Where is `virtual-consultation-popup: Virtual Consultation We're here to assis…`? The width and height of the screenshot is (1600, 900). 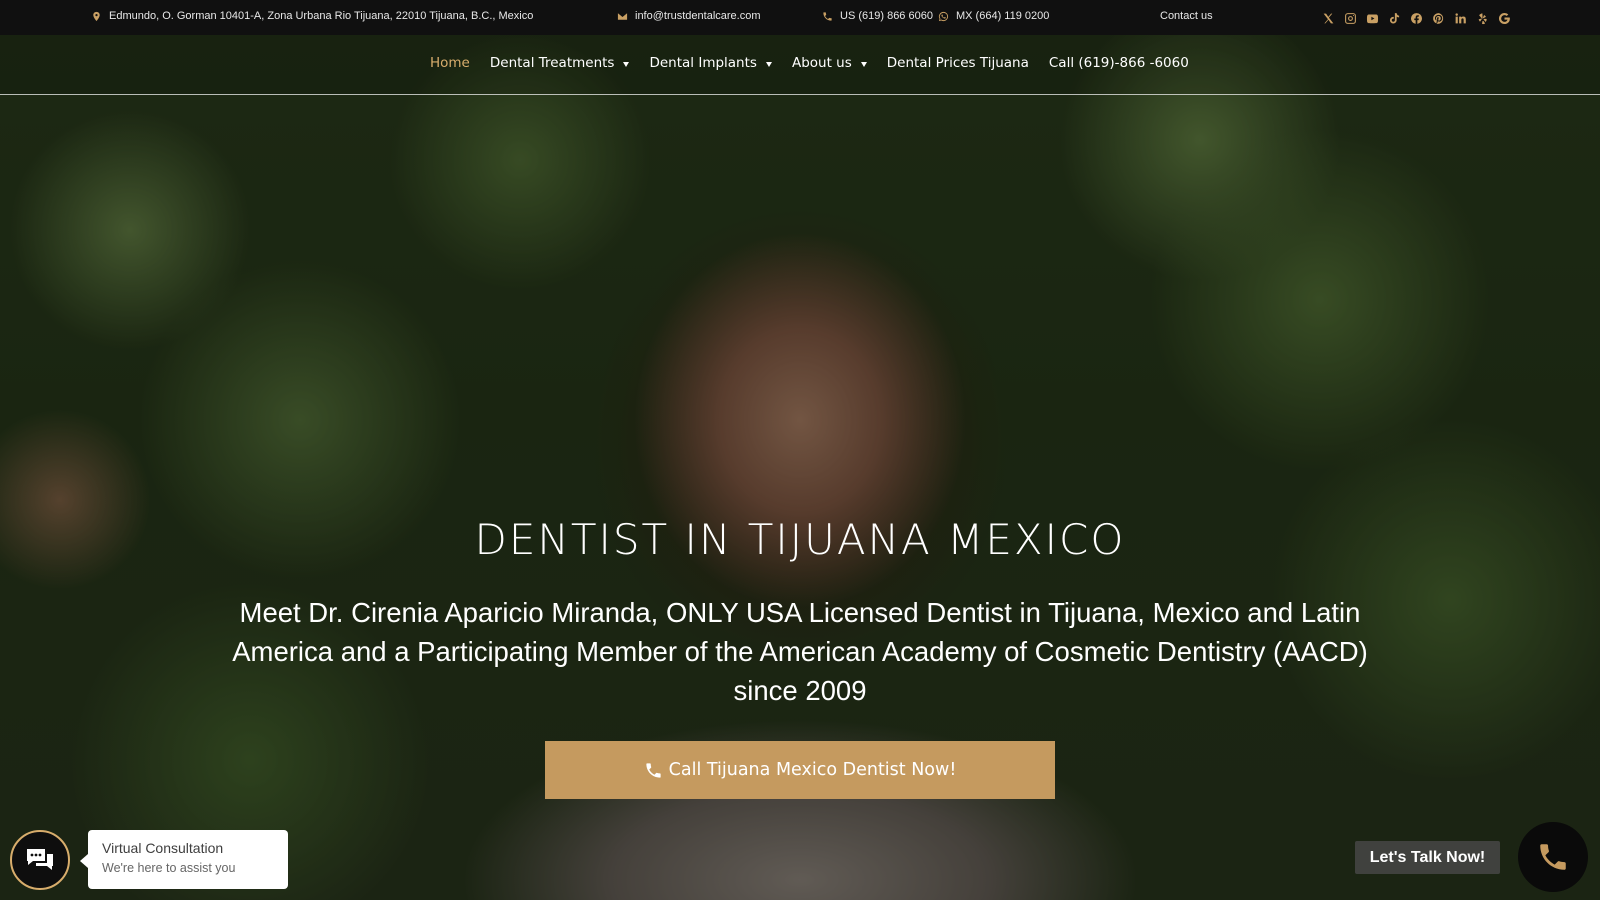 virtual-consultation-popup: Virtual Consultation We're here to assis… is located at coordinates (184, 859).